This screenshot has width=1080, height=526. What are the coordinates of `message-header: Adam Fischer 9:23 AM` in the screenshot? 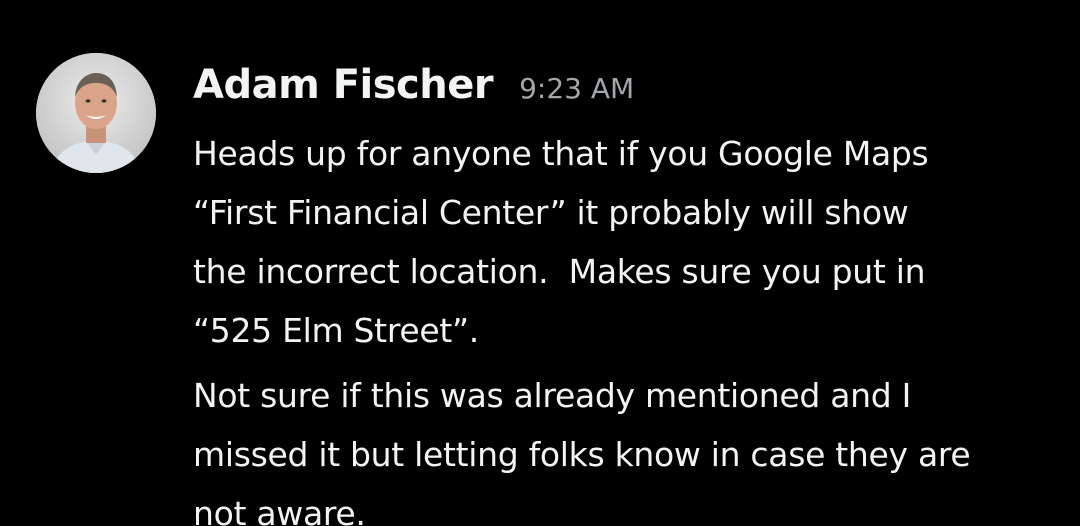 It's located at (413, 85).